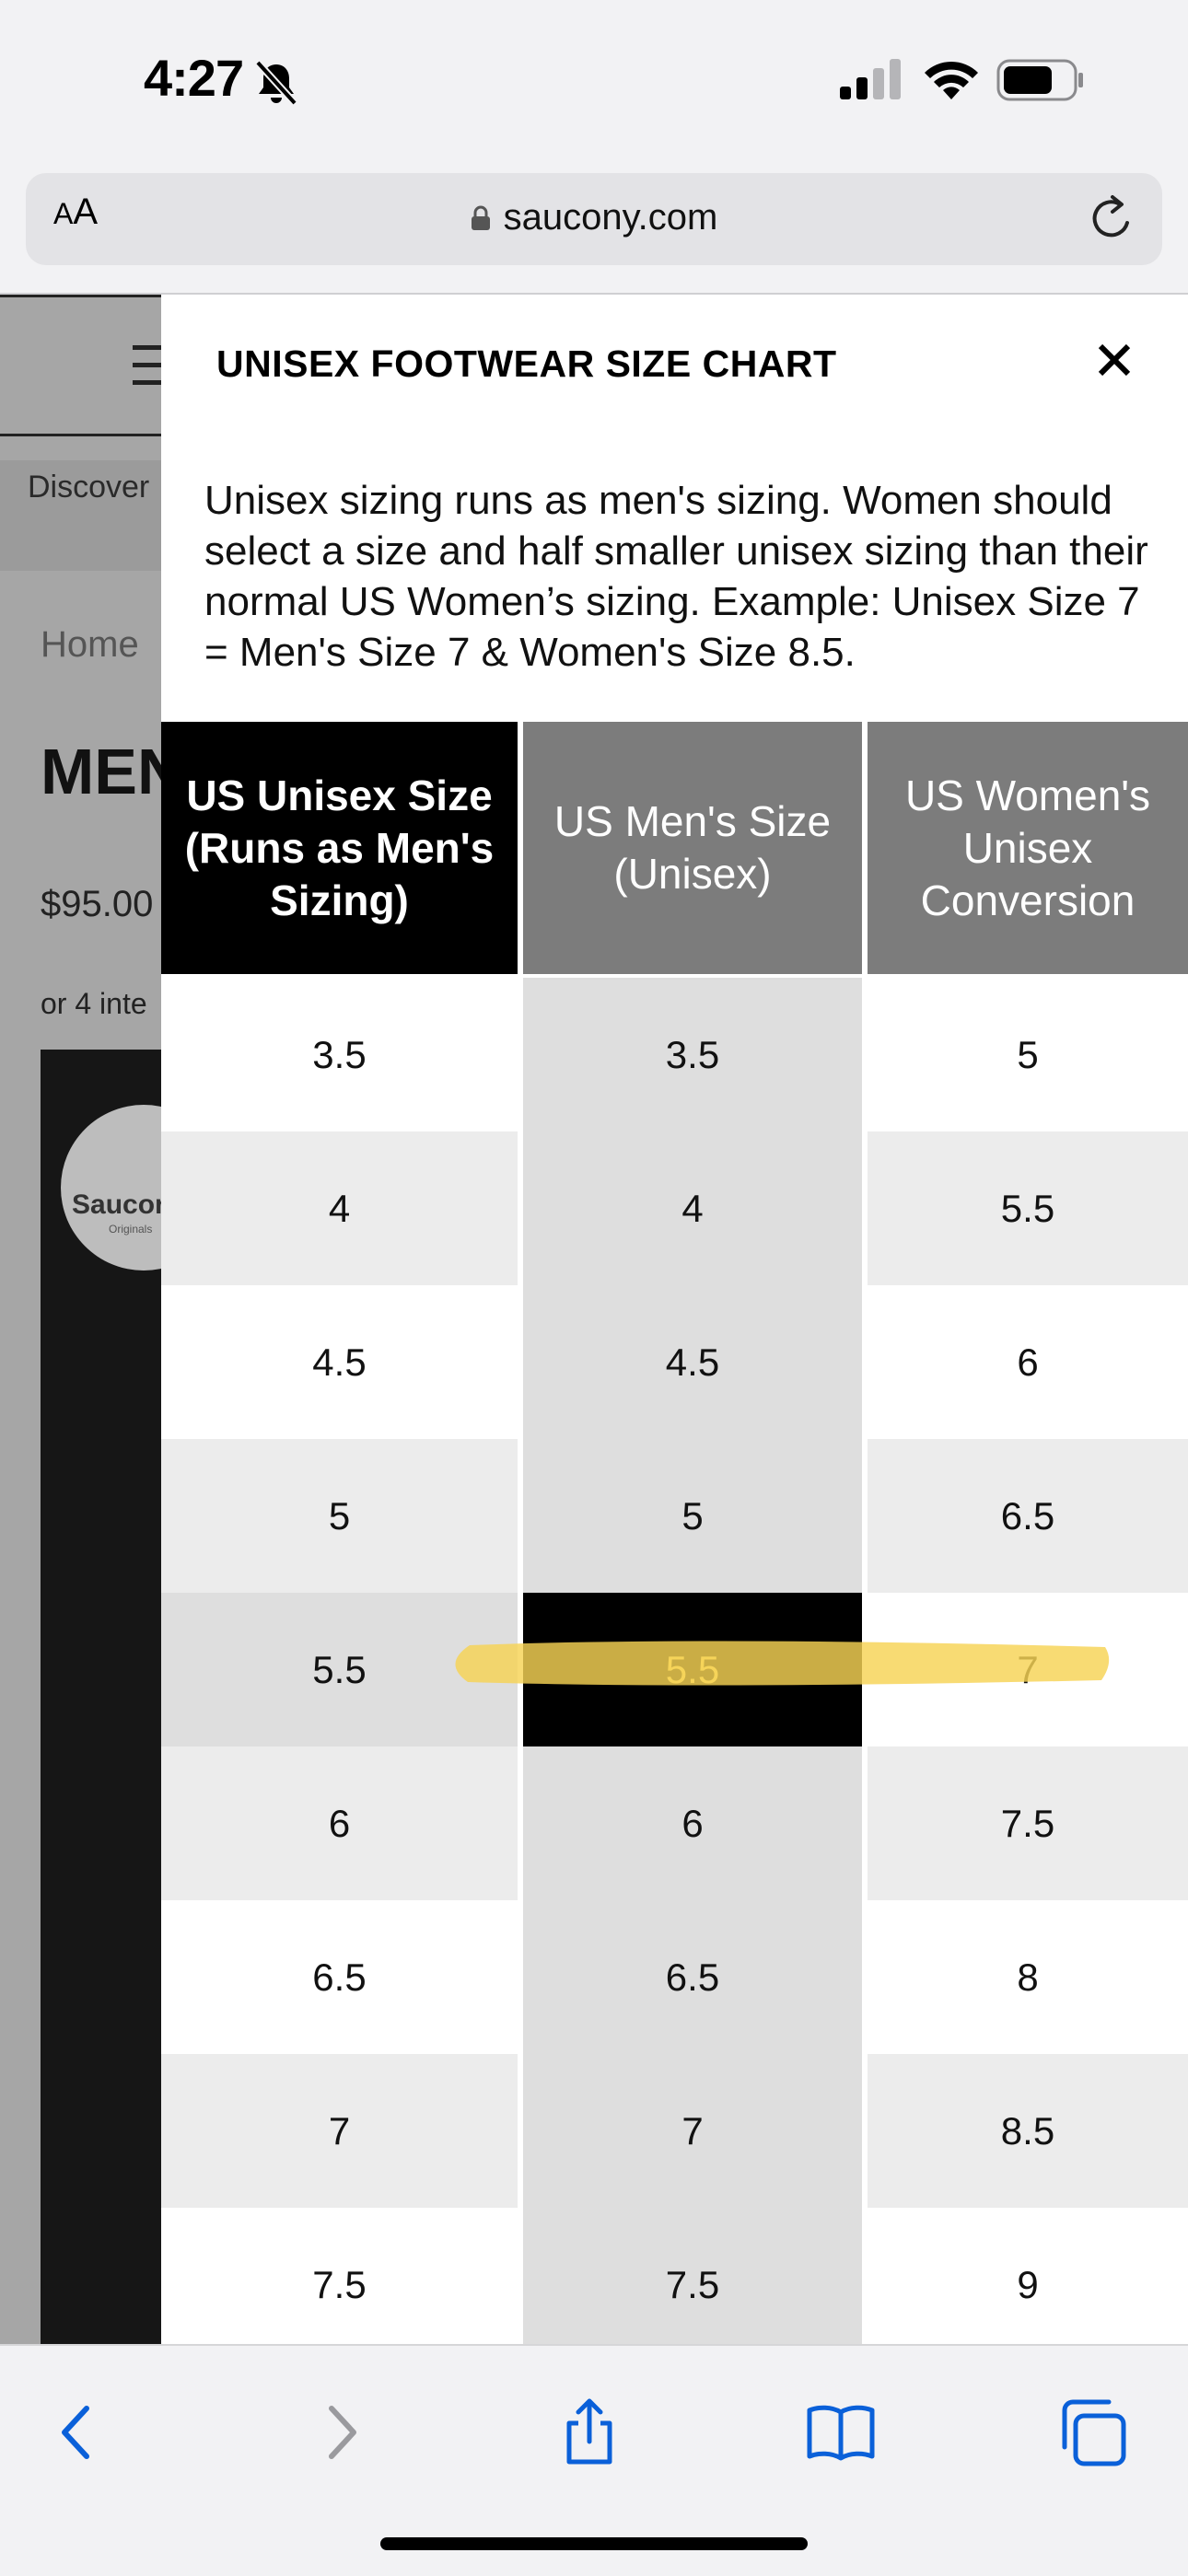 The width and height of the screenshot is (1188, 2576). Describe the element at coordinates (692, 1977) in the screenshot. I see `cell-mens-size: 6.5` at that location.